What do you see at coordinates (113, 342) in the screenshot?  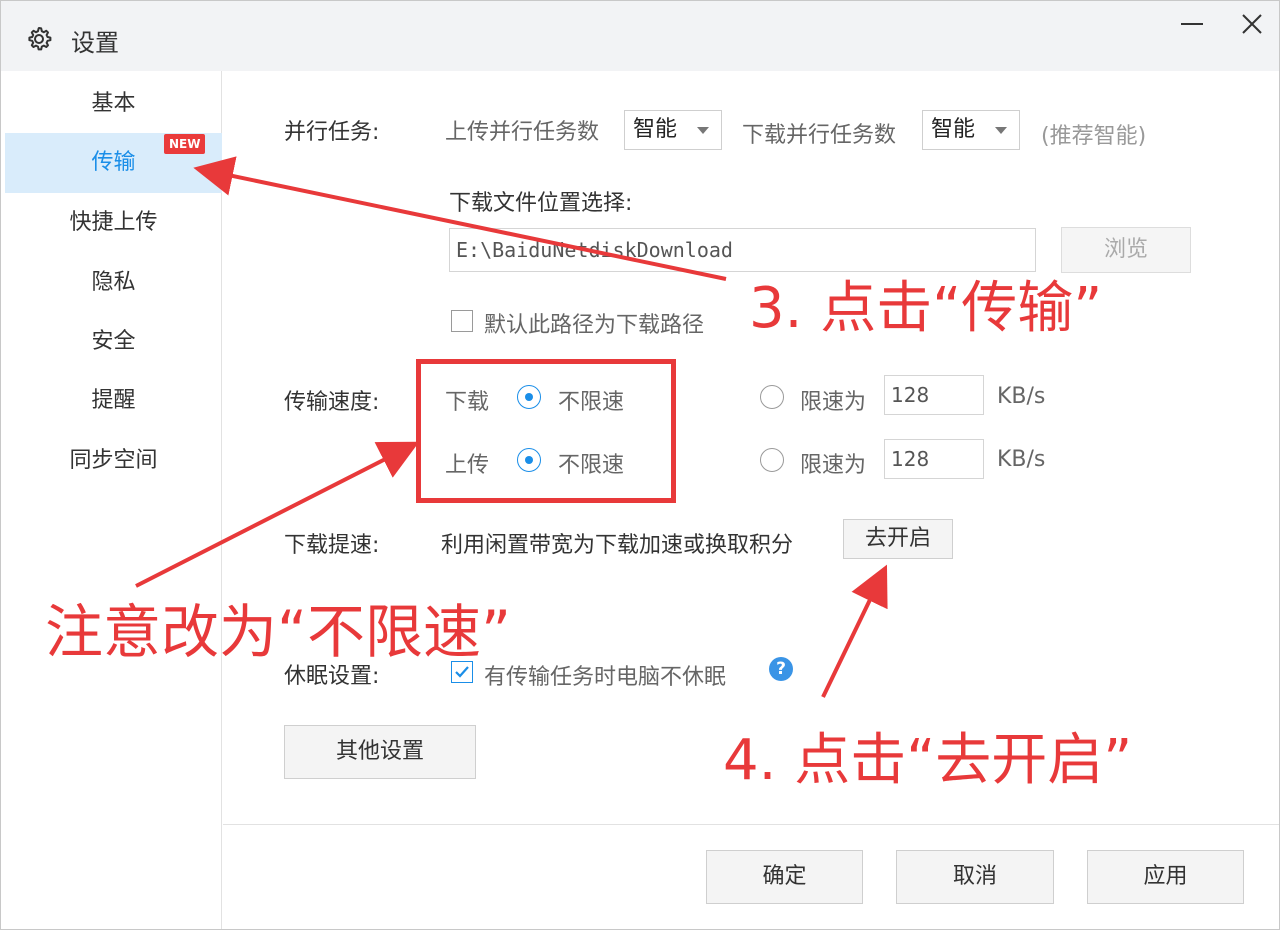 I see `sidebar-item-security: 安全` at bounding box center [113, 342].